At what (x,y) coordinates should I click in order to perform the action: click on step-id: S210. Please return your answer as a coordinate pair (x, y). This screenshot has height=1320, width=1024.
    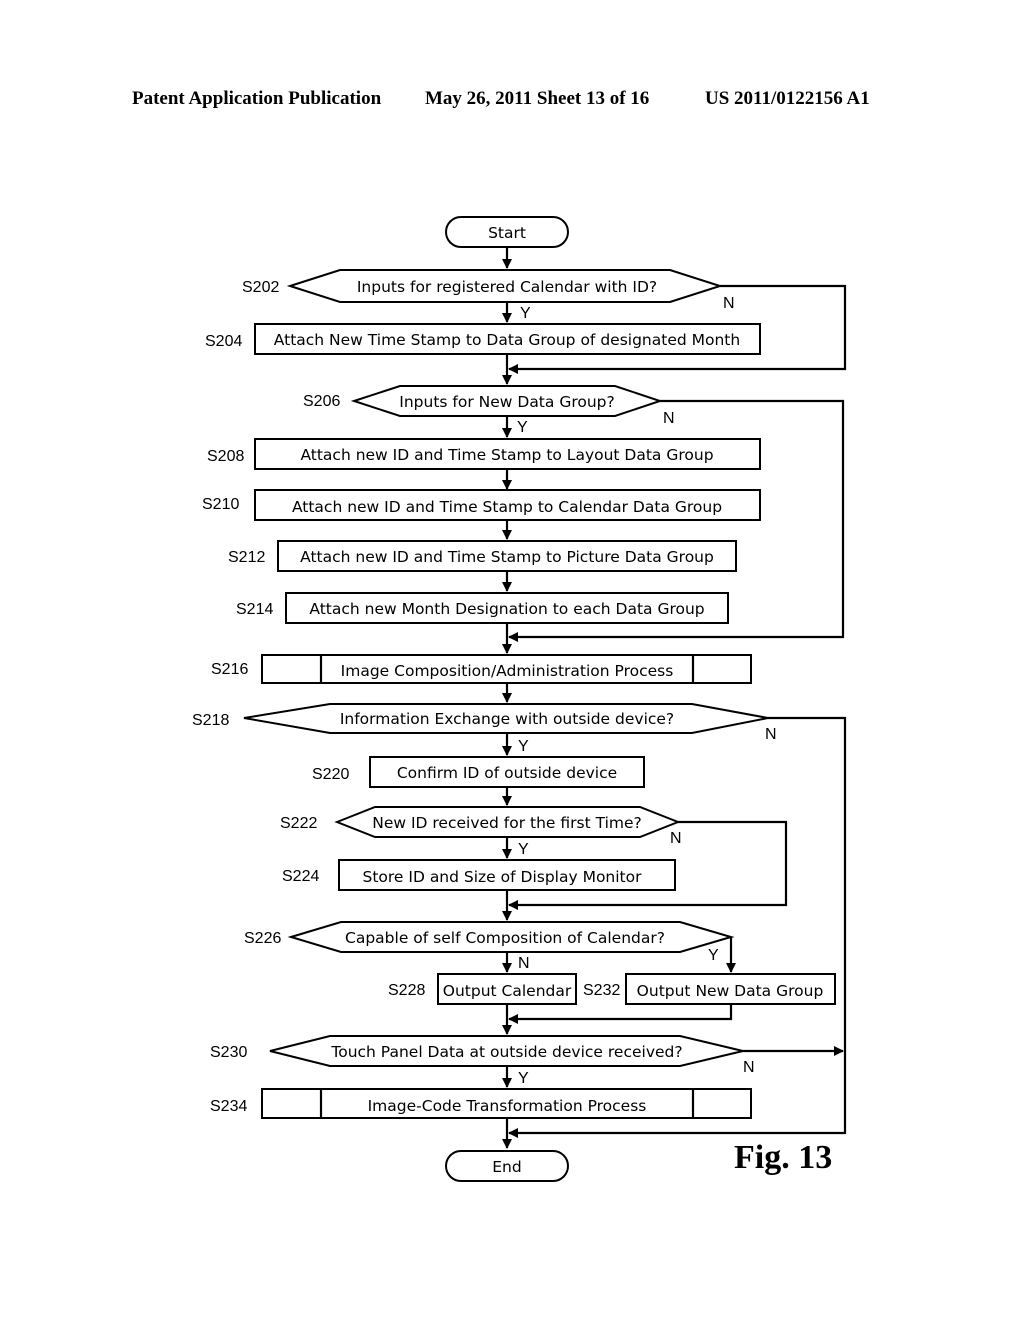
    Looking at the image, I should click on (220, 504).